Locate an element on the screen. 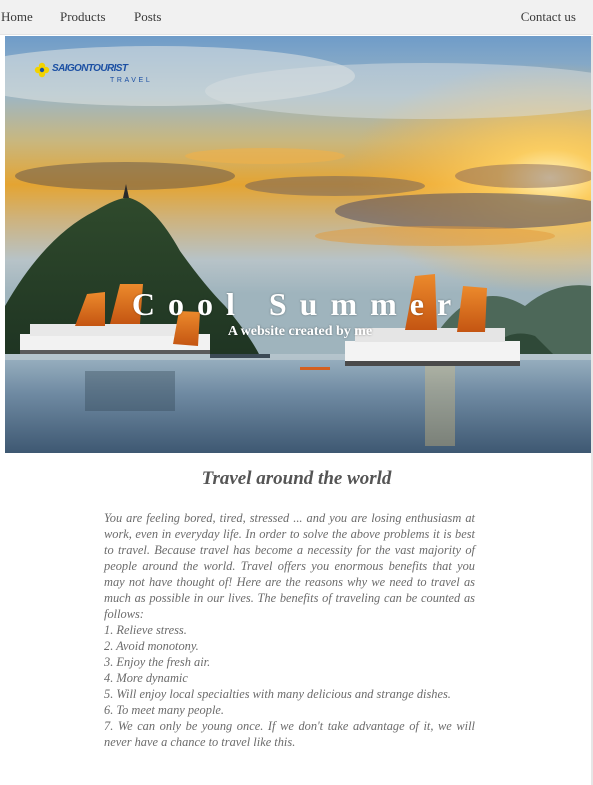 This screenshot has width=593, height=785. nav-link-posts: Posts is located at coordinates (147, 17).